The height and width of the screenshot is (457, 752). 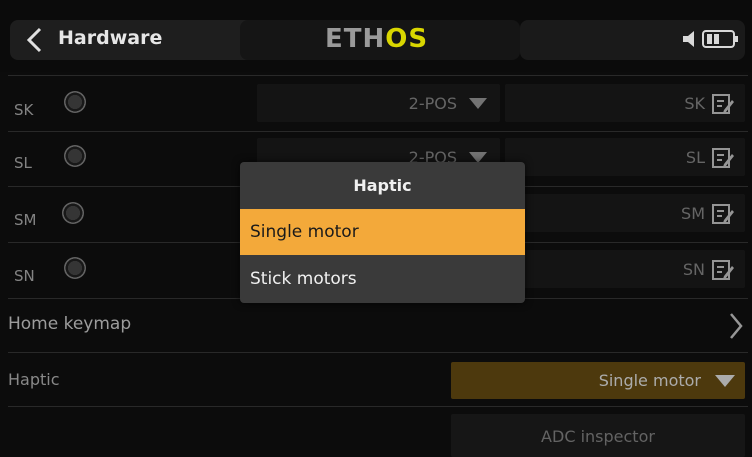 I want to click on chevron-left-icon, so click(x=35, y=40).